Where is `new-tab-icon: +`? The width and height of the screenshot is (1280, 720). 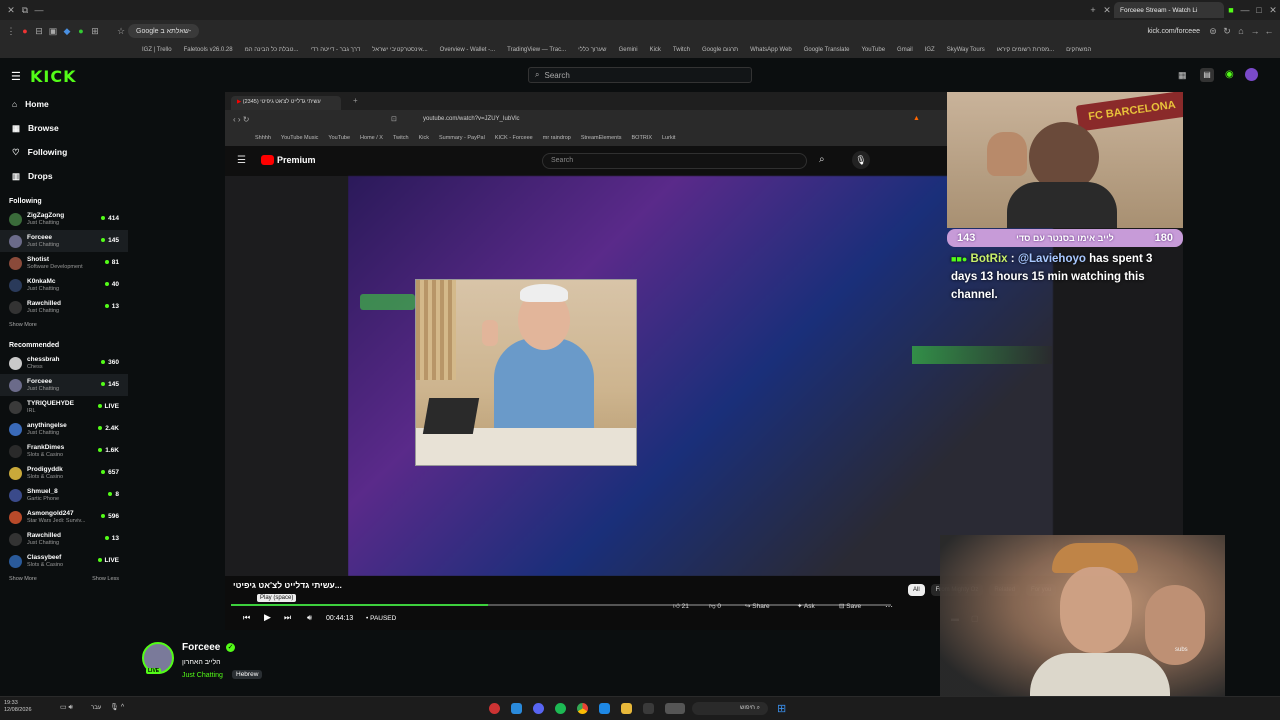 new-tab-icon: + is located at coordinates (1093, 10).